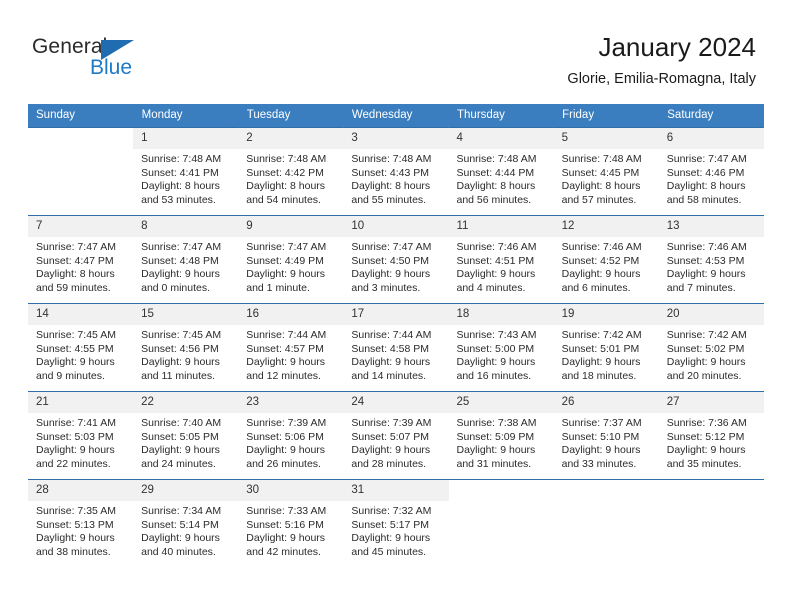 The image size is (792, 612). What do you see at coordinates (389, 199) in the screenshot?
I see `daylight-text-line2: and 55 minutes.` at bounding box center [389, 199].